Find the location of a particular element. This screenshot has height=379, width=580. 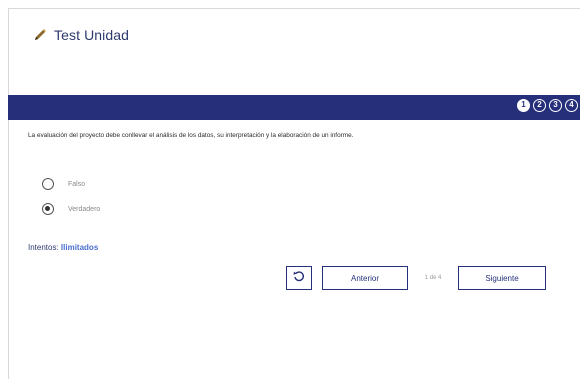

page-header: Test Unidad is located at coordinates (80, 35).